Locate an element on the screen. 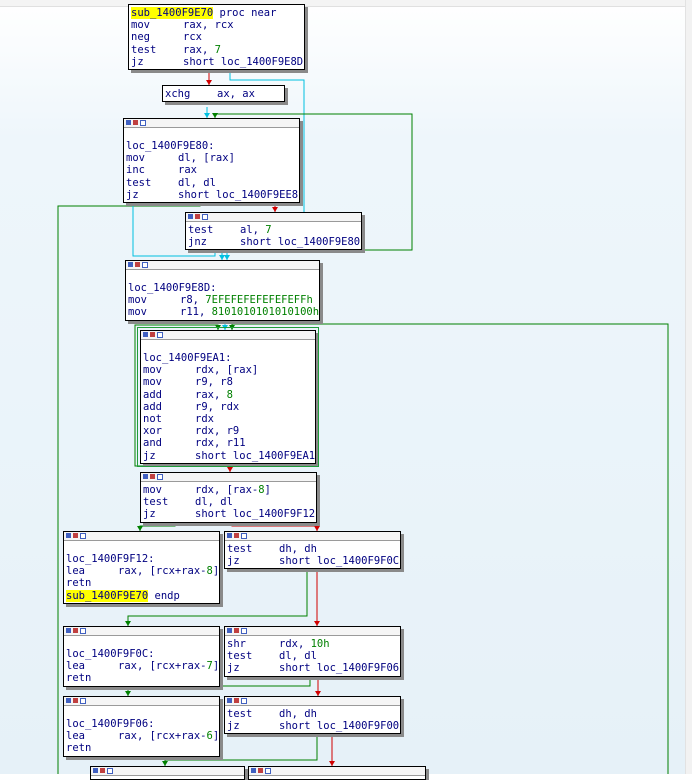 This screenshot has width=692, height=780. basic-block-n14 is located at coordinates (337, 773).